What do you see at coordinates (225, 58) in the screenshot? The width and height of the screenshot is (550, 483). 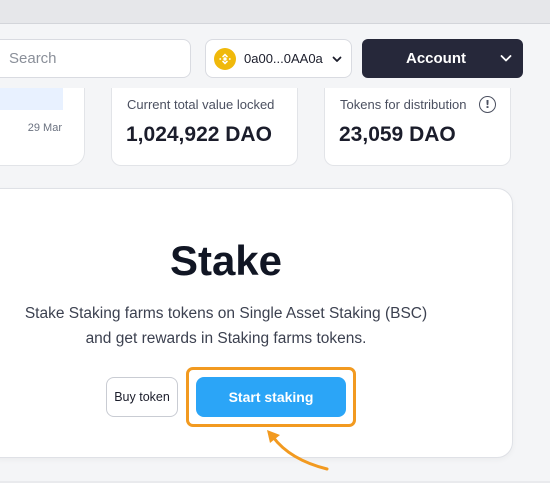 I see `bnb-icon` at bounding box center [225, 58].